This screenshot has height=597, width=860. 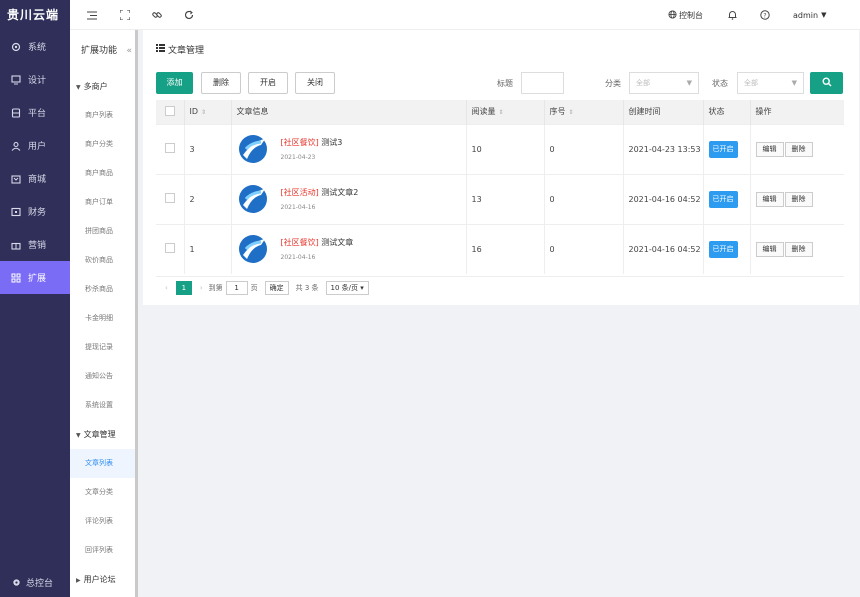 I want to click on nav-item-shop: 商城, so click(x=35, y=178).